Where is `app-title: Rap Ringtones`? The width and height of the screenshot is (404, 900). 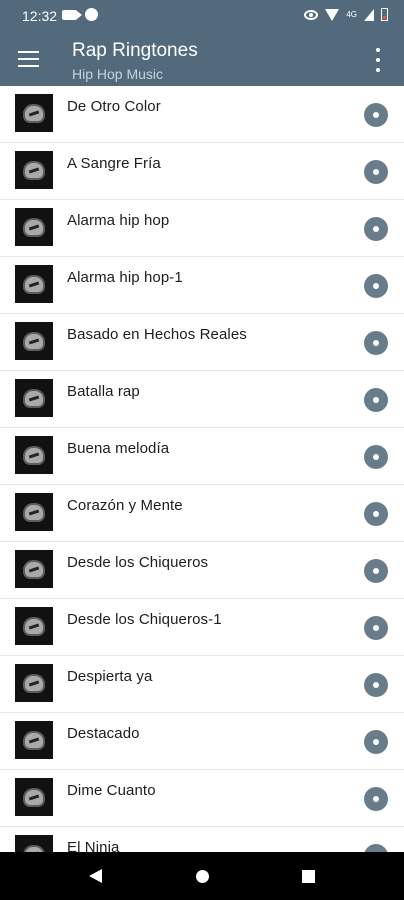 app-title: Rap Ringtones is located at coordinates (135, 50).